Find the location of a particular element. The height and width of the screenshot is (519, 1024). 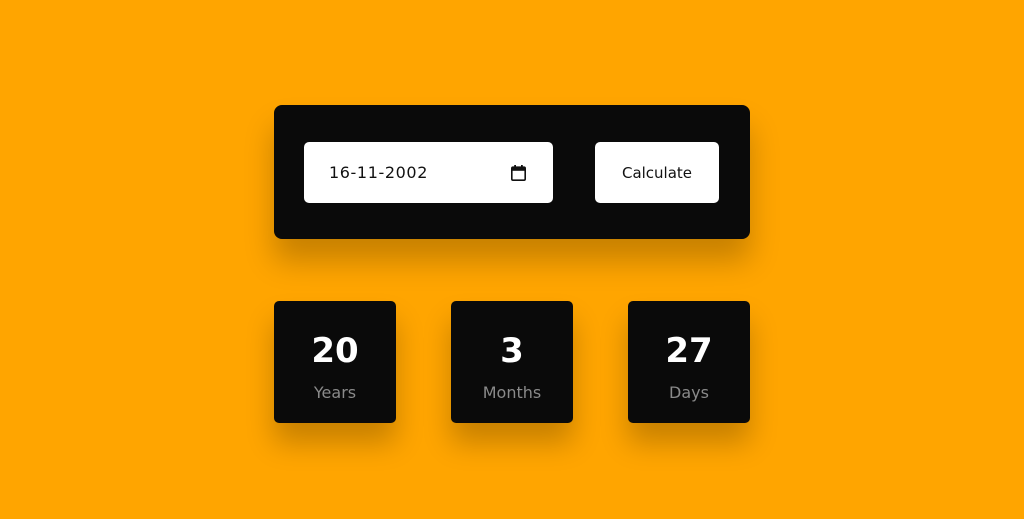

months-value: 3 is located at coordinates (512, 351).